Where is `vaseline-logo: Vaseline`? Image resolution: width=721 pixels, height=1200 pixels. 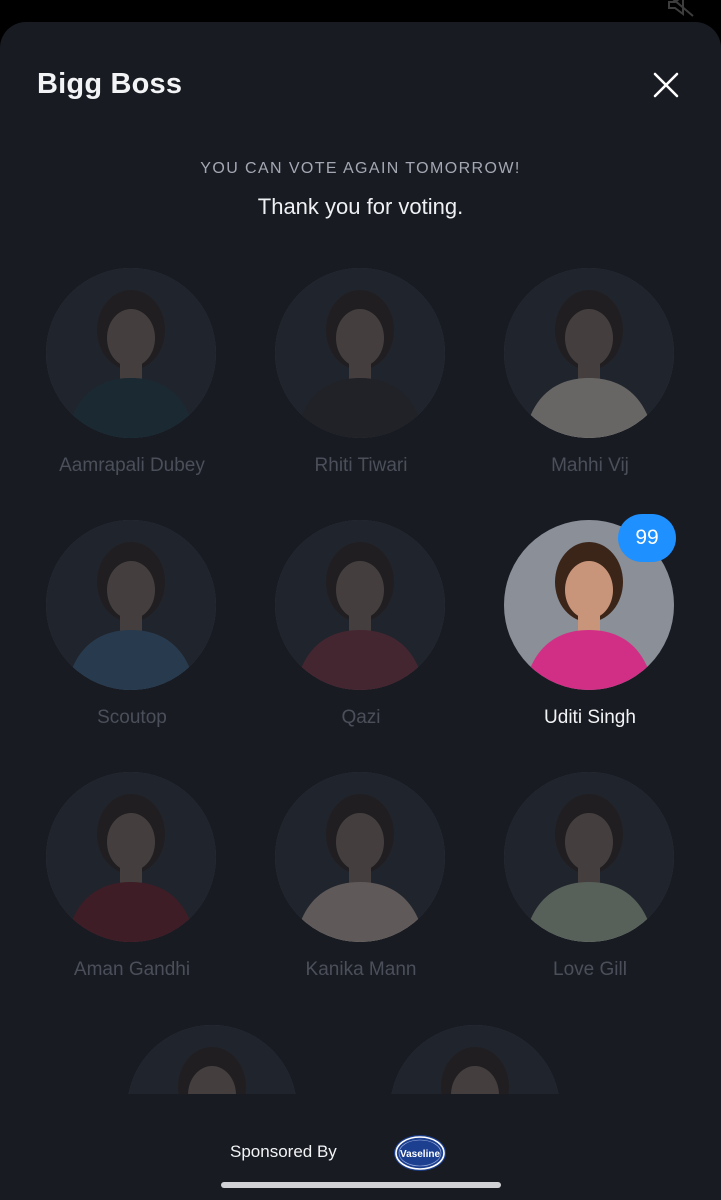
vaseline-logo: Vaseline is located at coordinates (420, 1153).